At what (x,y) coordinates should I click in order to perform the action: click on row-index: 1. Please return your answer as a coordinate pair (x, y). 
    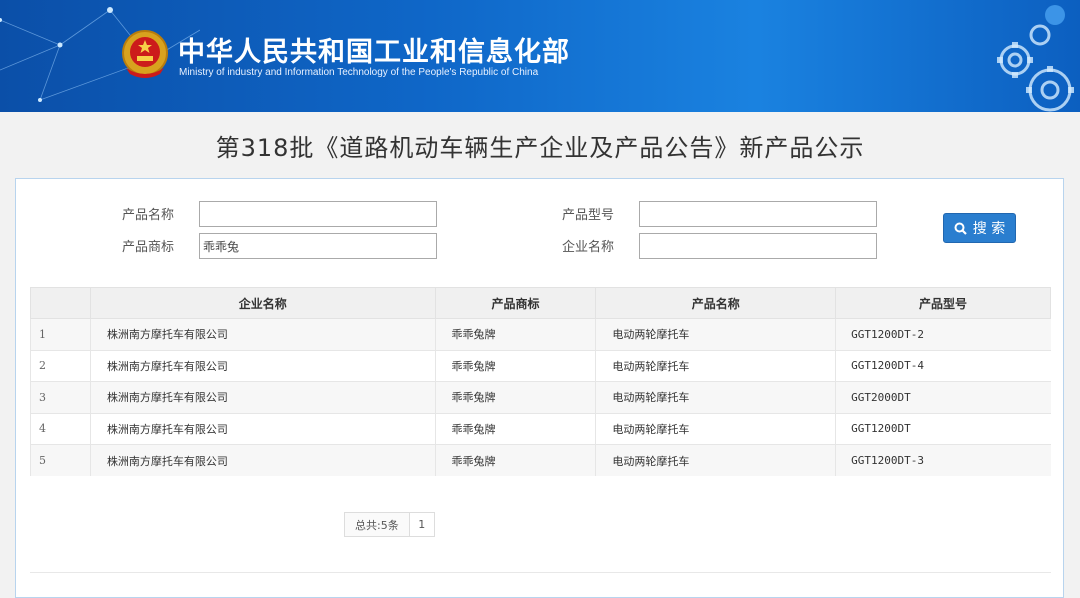
    Looking at the image, I should click on (60, 334).